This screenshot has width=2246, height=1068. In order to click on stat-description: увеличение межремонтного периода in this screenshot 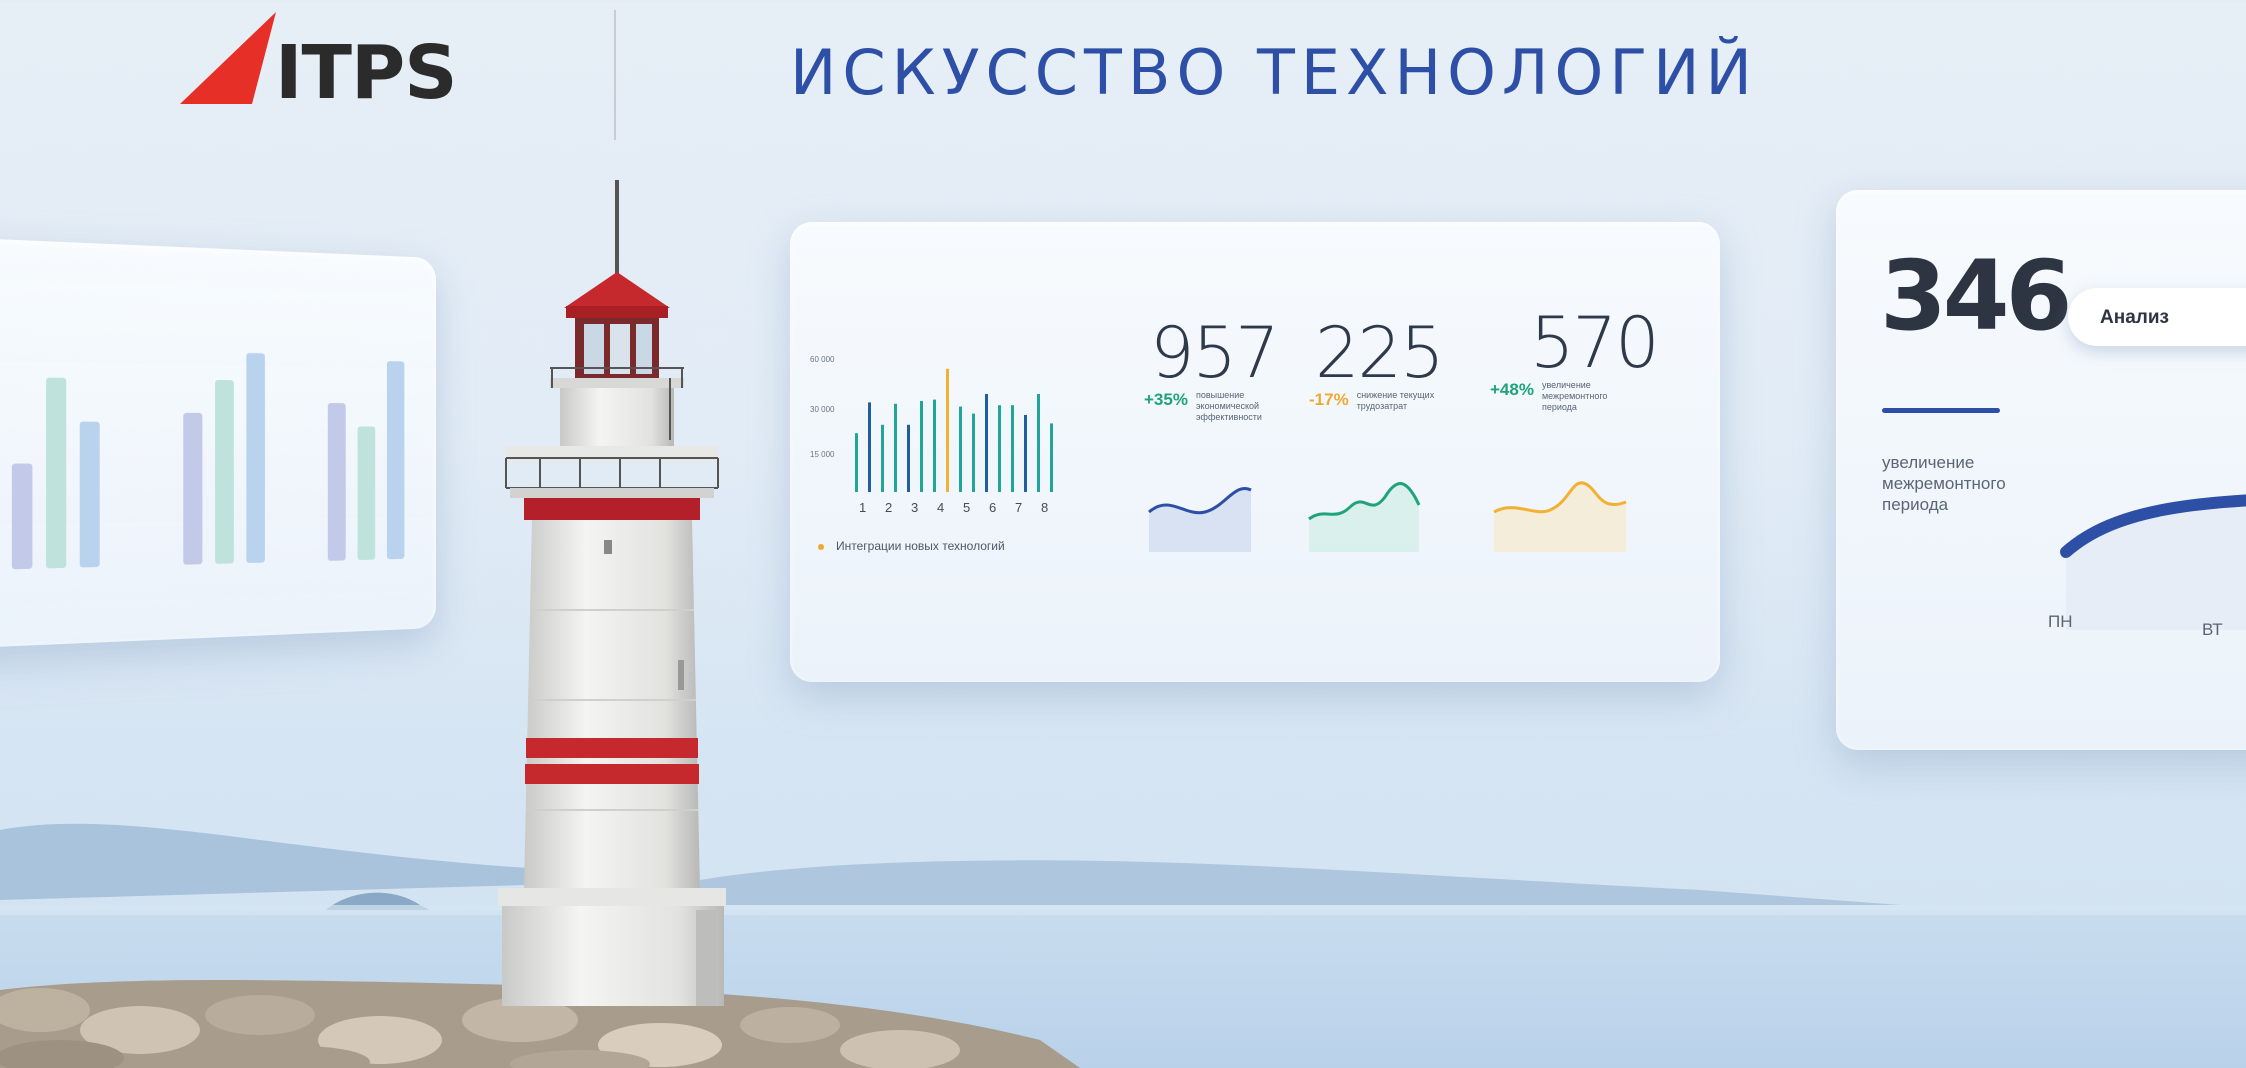, I will do `click(1574, 396)`.